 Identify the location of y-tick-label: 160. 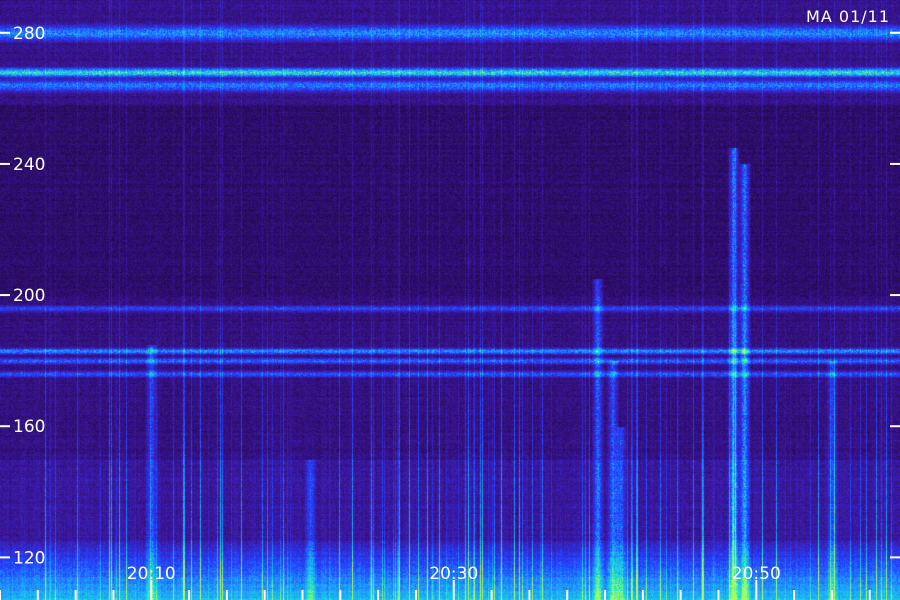
(29, 427).